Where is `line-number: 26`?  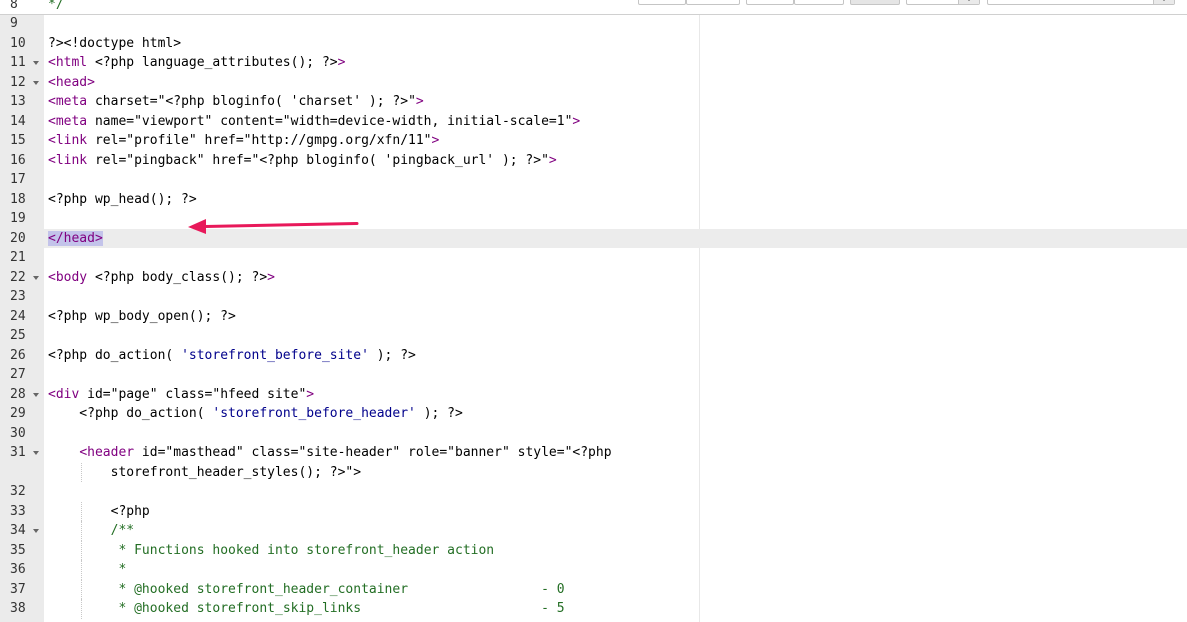 line-number: 26 is located at coordinates (18, 355).